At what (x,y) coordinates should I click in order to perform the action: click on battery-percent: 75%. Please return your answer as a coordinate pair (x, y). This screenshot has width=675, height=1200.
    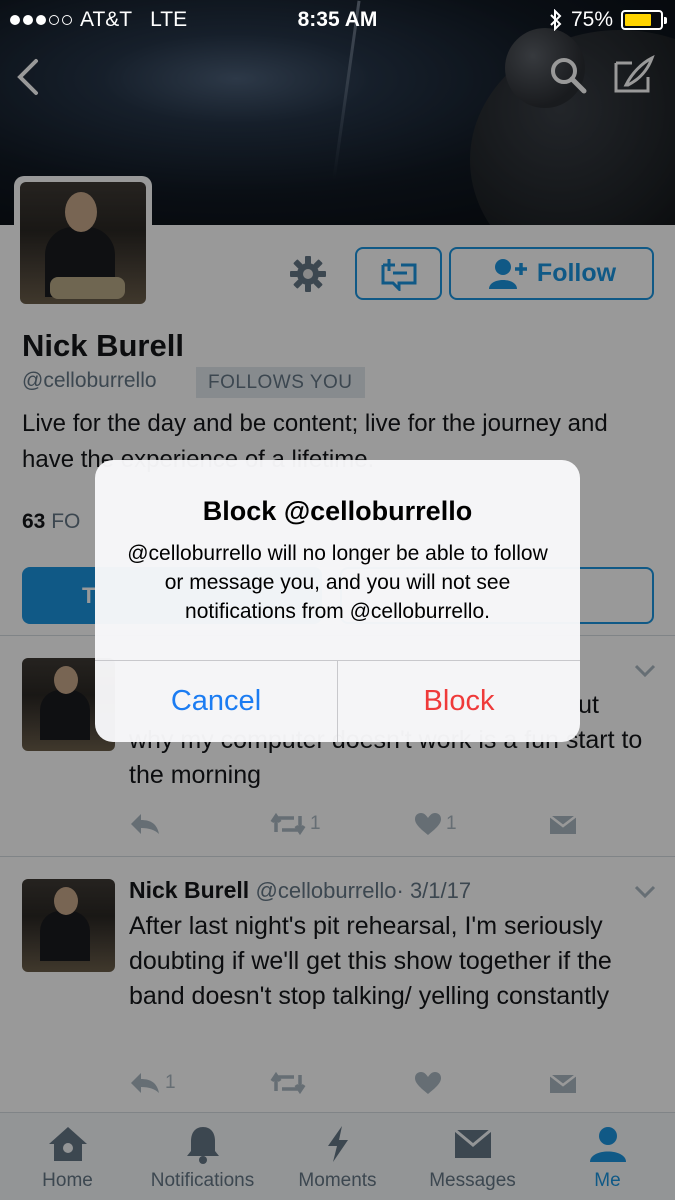
    Looking at the image, I should click on (591, 19).